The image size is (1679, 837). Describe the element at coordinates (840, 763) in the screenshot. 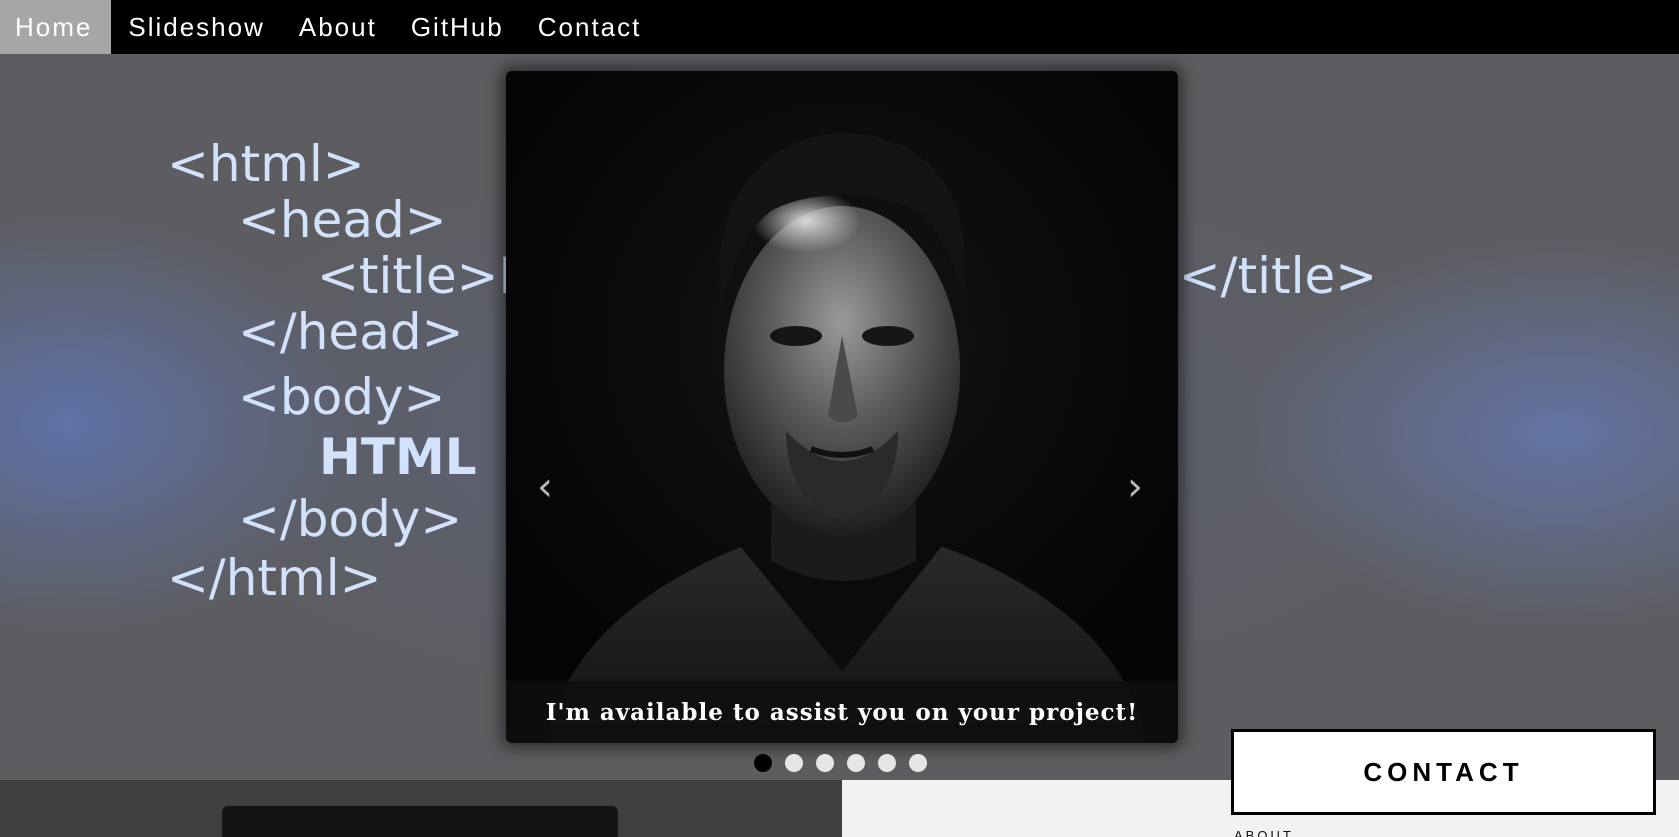

I see `slideshow-dots` at that location.